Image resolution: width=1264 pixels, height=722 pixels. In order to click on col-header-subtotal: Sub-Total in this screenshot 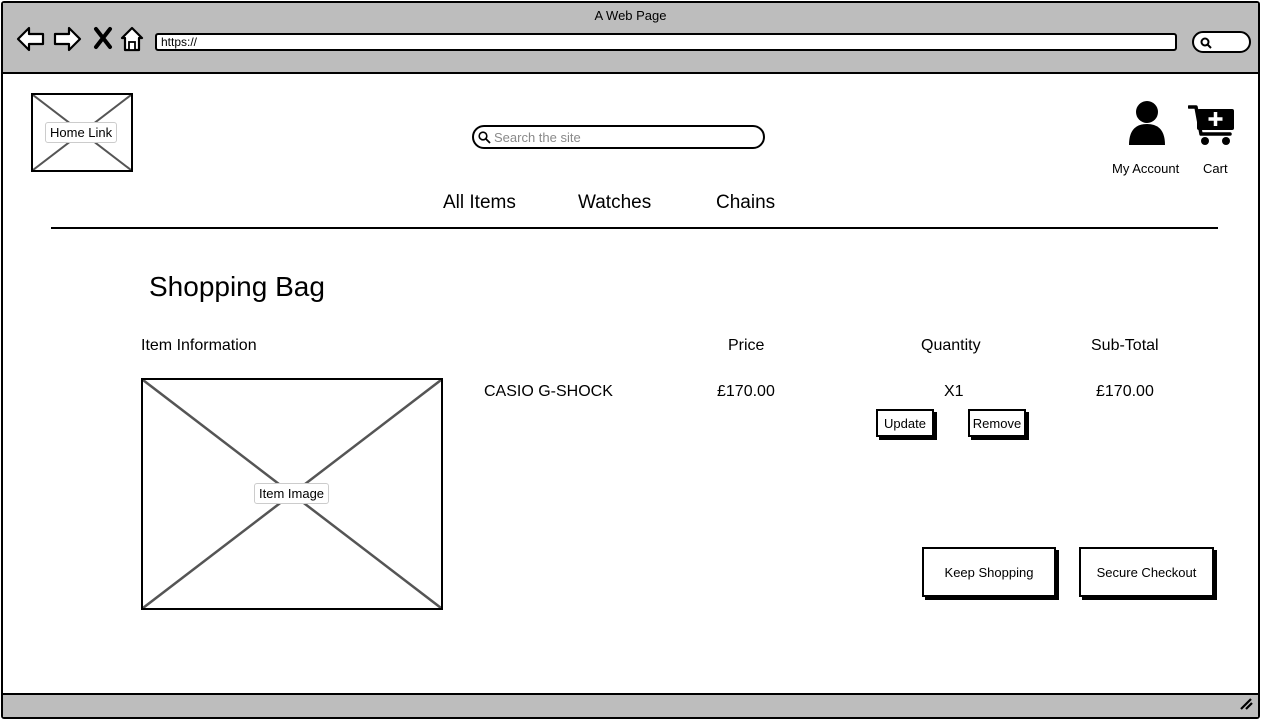, I will do `click(1125, 345)`.